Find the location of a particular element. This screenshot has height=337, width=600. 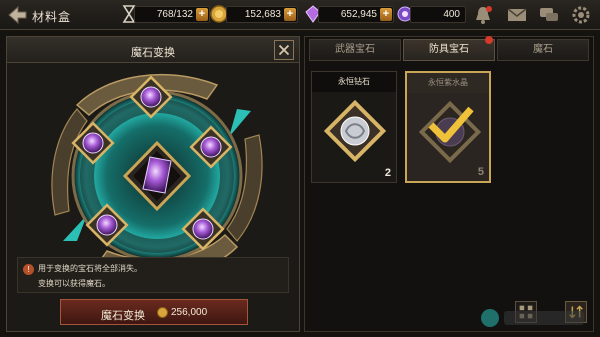

premium-value: 400 is located at coordinates (451, 14).